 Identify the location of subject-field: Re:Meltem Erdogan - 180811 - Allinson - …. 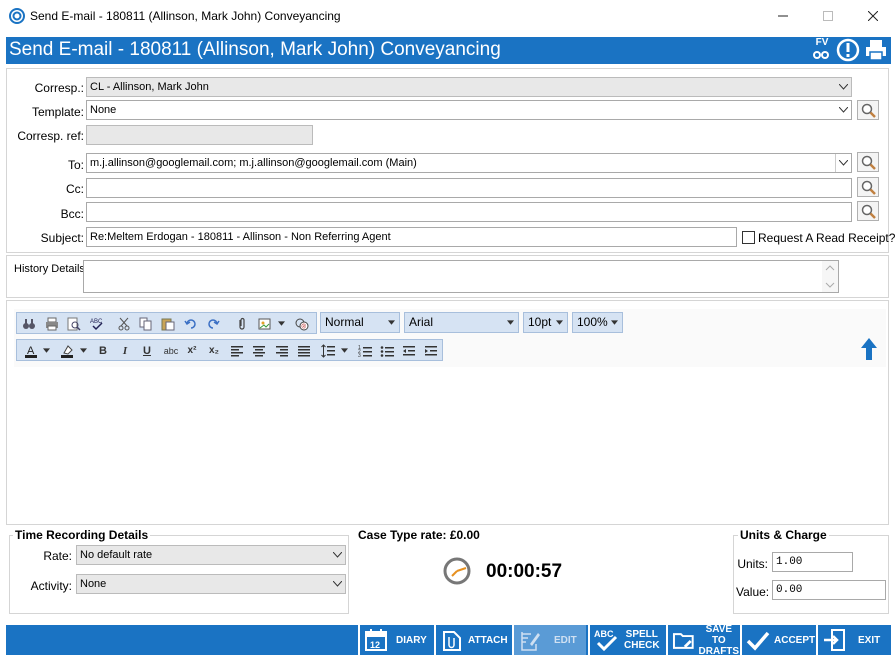
(411, 237).